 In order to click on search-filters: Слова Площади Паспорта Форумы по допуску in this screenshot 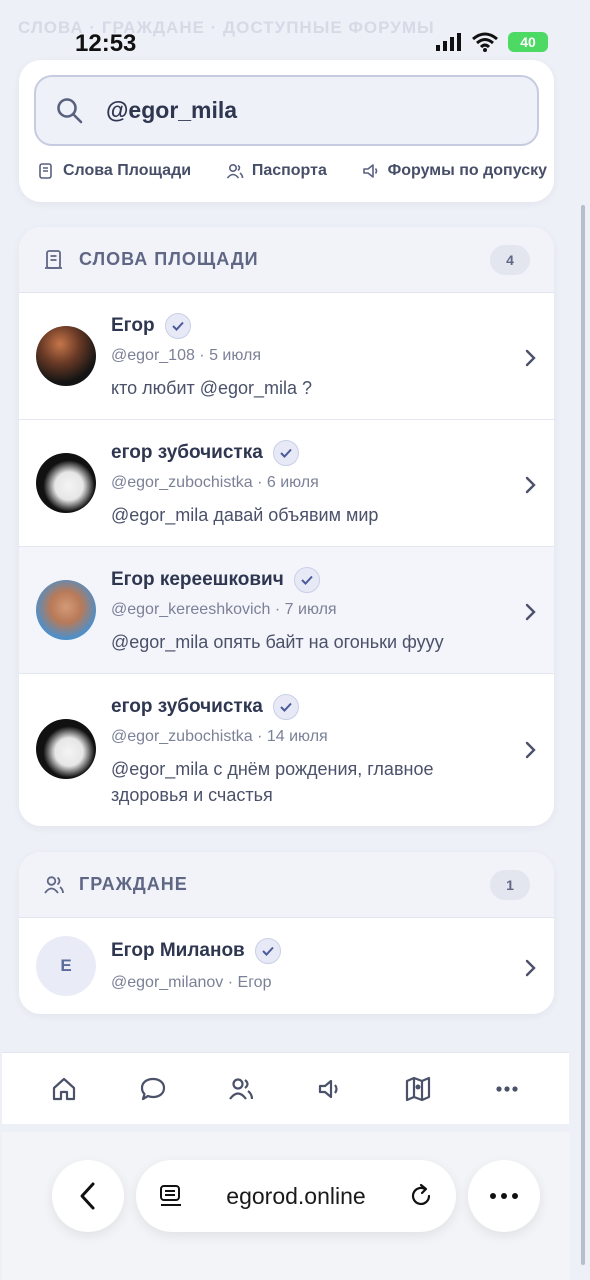, I will do `click(292, 171)`.